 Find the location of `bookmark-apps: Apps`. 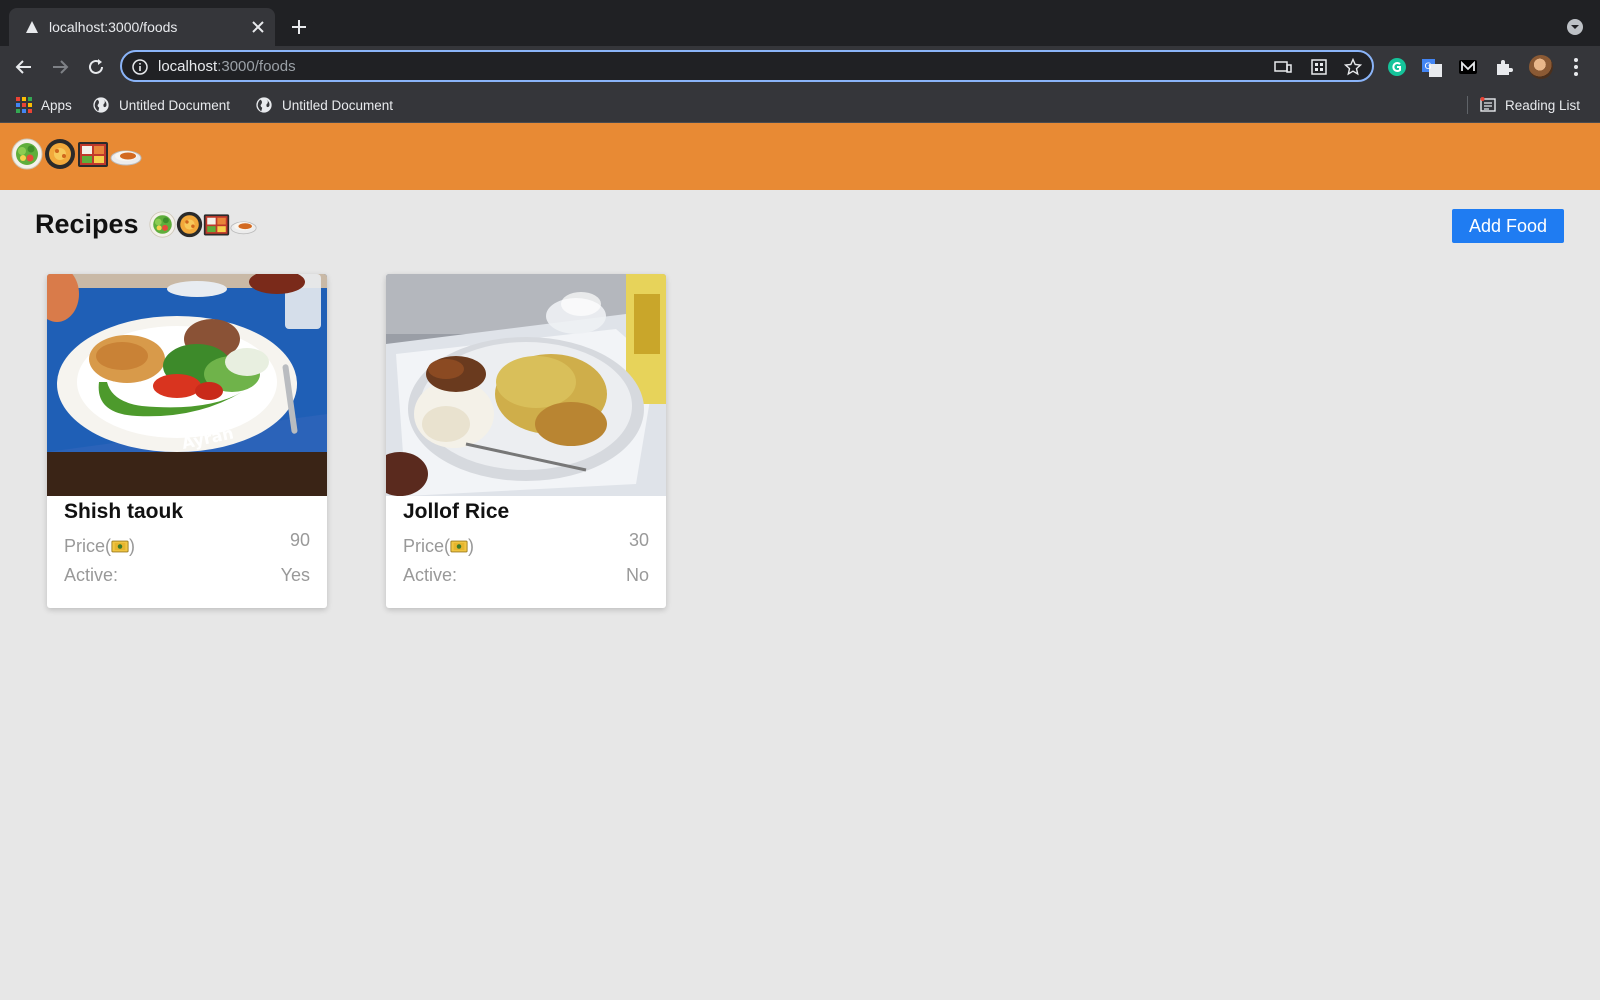

bookmark-apps: Apps is located at coordinates (44, 105).